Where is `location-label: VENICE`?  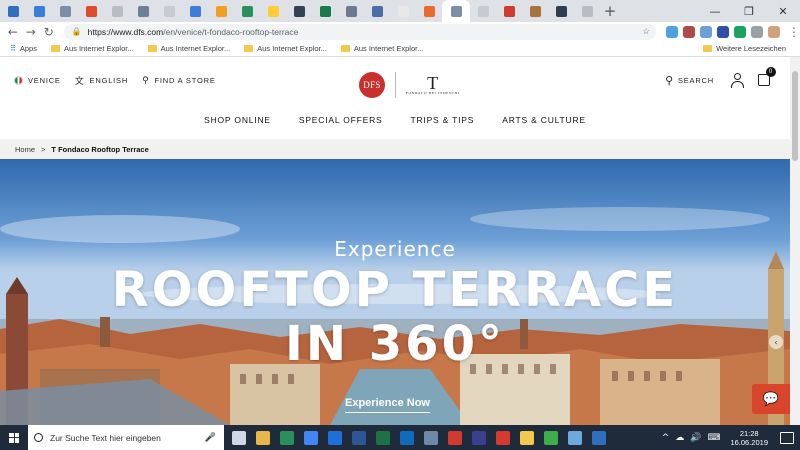
location-label: VENICE is located at coordinates (44, 80).